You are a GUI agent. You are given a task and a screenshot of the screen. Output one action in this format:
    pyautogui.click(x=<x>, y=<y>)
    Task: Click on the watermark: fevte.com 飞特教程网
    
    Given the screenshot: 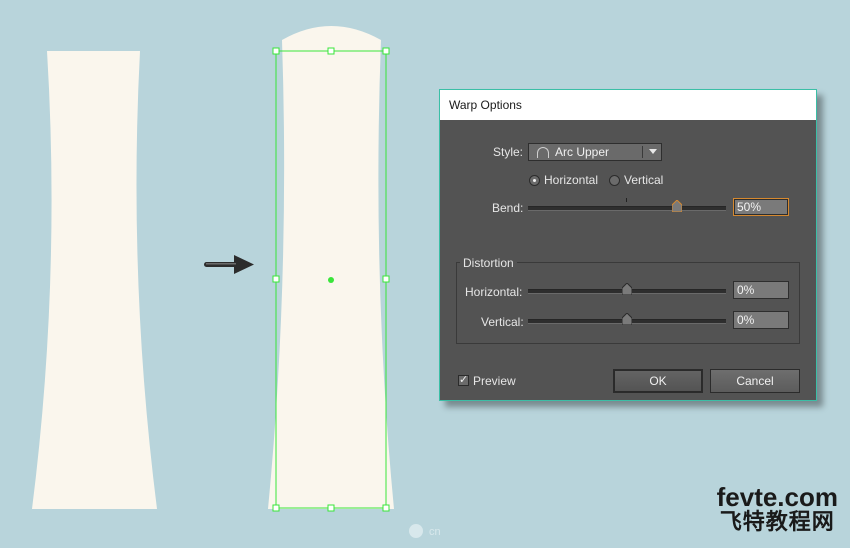 What is the action you would take?
    pyautogui.click(x=777, y=510)
    